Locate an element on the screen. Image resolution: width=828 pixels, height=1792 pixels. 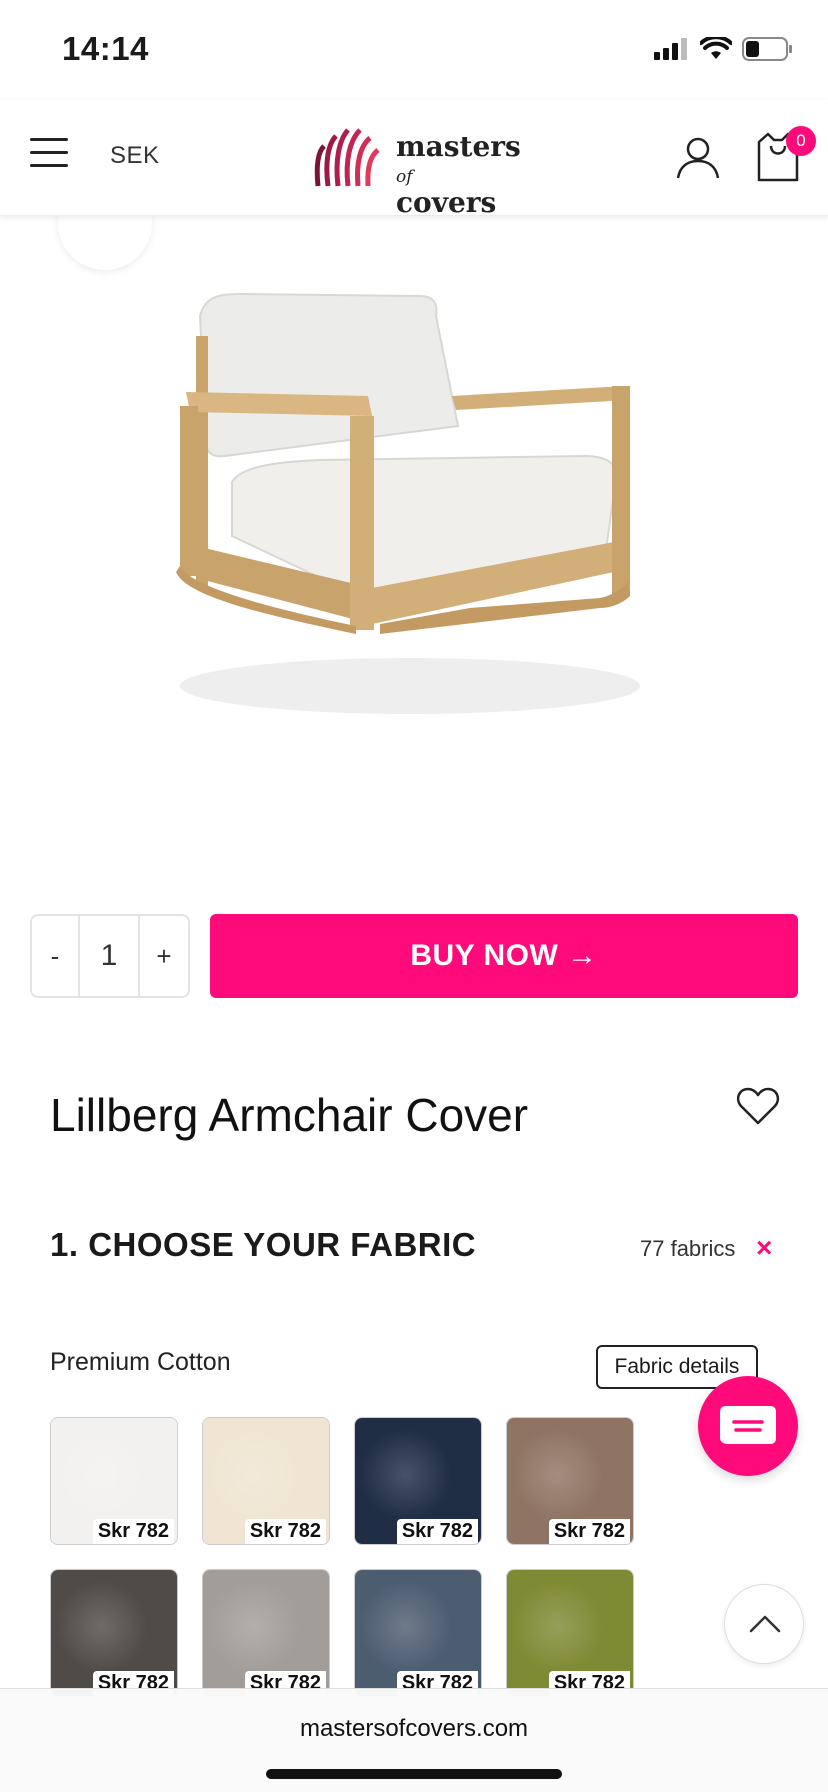
signal-icon is located at coordinates (670, 49).